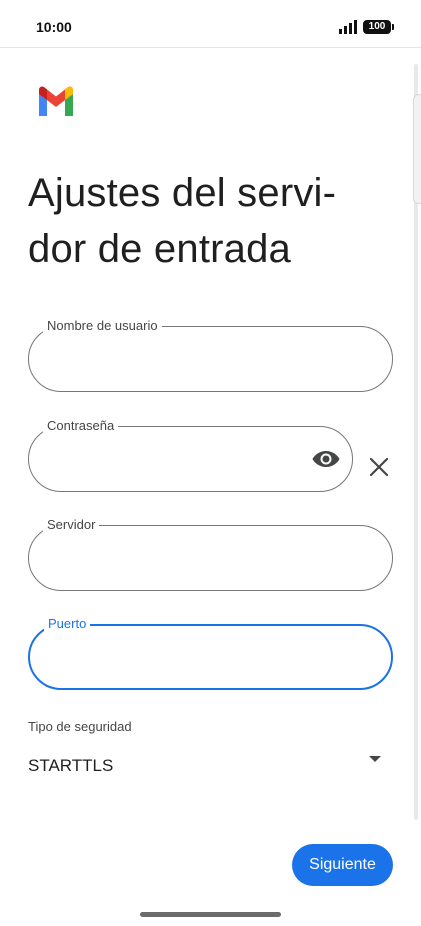 This screenshot has width=421, height=926. Describe the element at coordinates (102, 326) in the screenshot. I see `username-label: Nombre de usuario` at that location.